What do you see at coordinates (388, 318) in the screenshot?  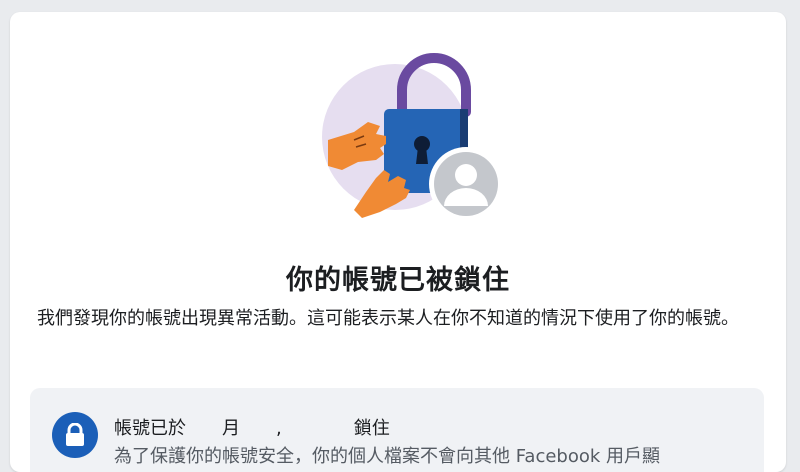 I see `page-description: 我們發現你的帳號出現異常活動。這可能表示某人在你不知道的情況下使用了你的帳號。` at bounding box center [388, 318].